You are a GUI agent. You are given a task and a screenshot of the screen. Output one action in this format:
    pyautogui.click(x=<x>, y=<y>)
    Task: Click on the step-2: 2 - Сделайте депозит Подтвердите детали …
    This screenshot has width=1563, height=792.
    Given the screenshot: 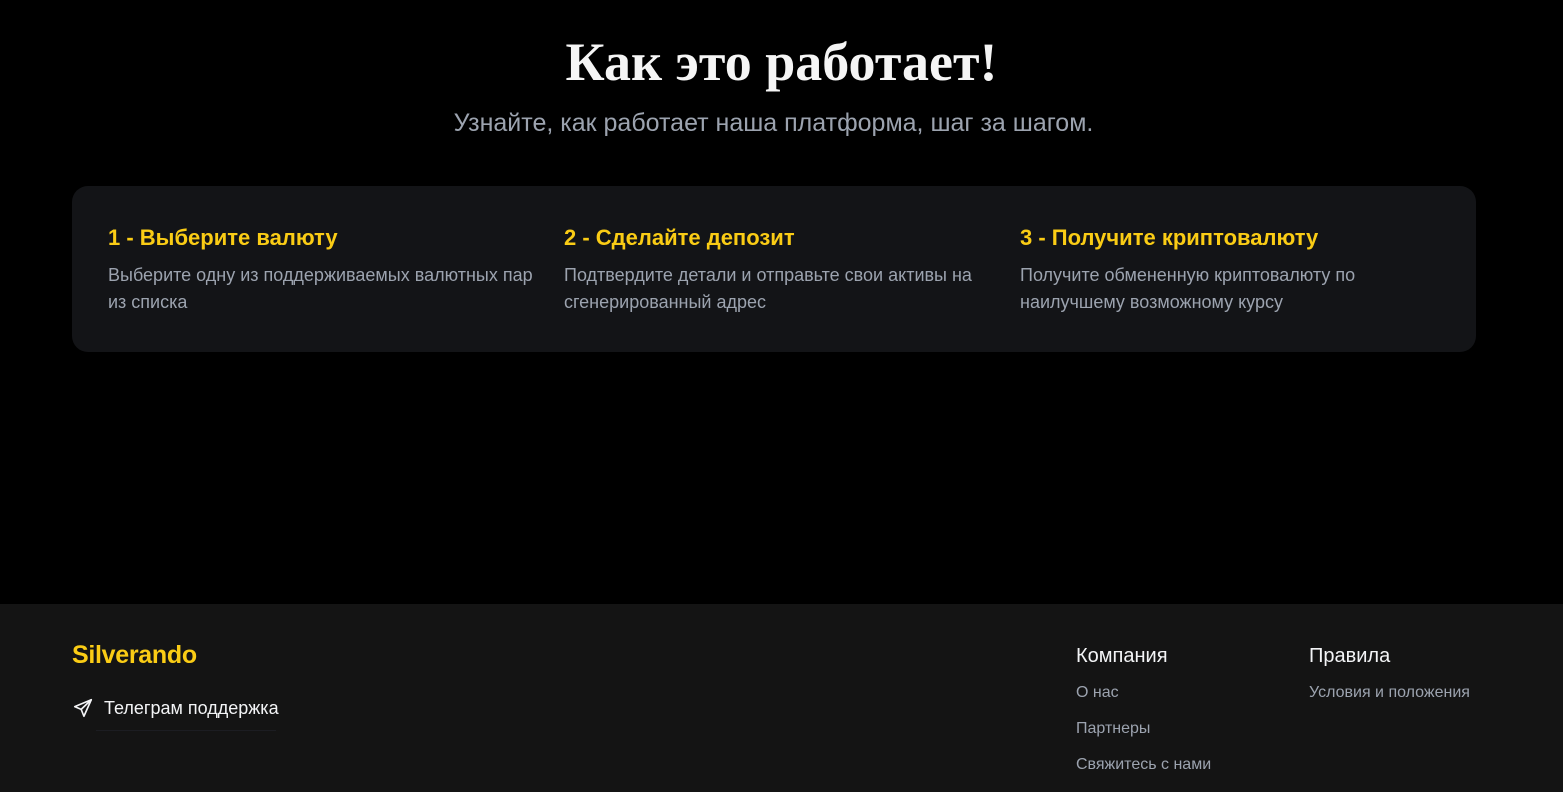 What is the action you would take?
    pyautogui.click(x=779, y=270)
    